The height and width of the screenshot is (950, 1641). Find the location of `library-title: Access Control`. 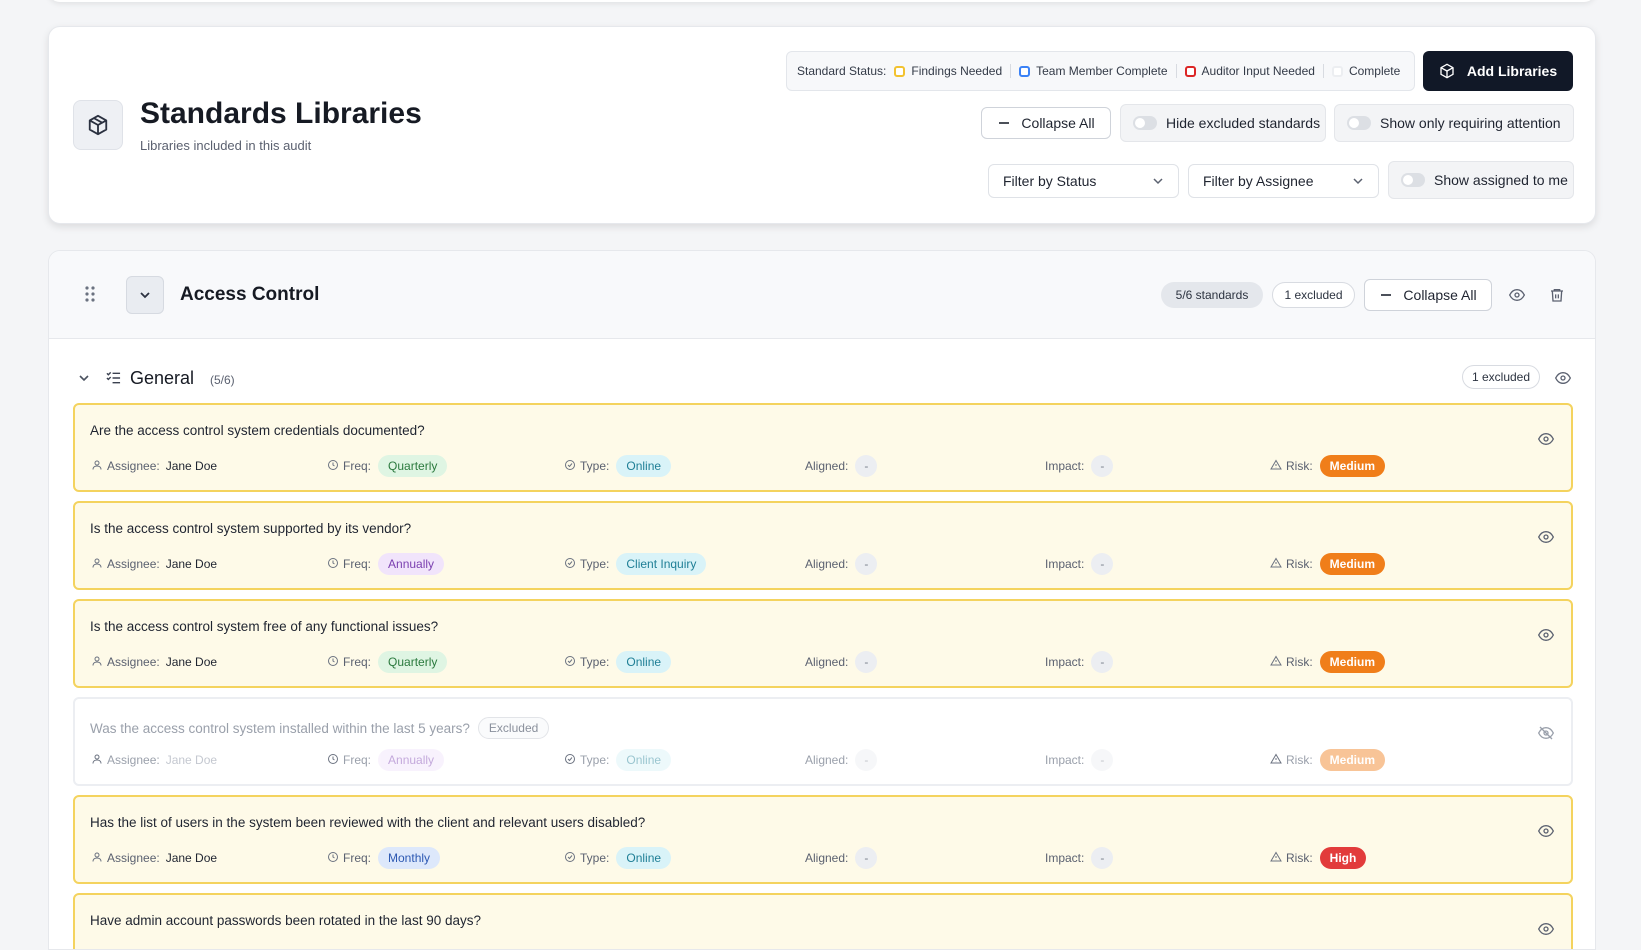

library-title: Access Control is located at coordinates (250, 294).